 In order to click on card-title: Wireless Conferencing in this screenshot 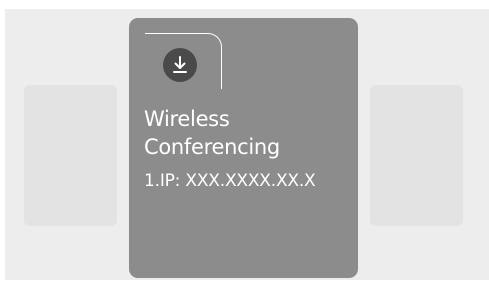, I will do `click(246, 133)`.